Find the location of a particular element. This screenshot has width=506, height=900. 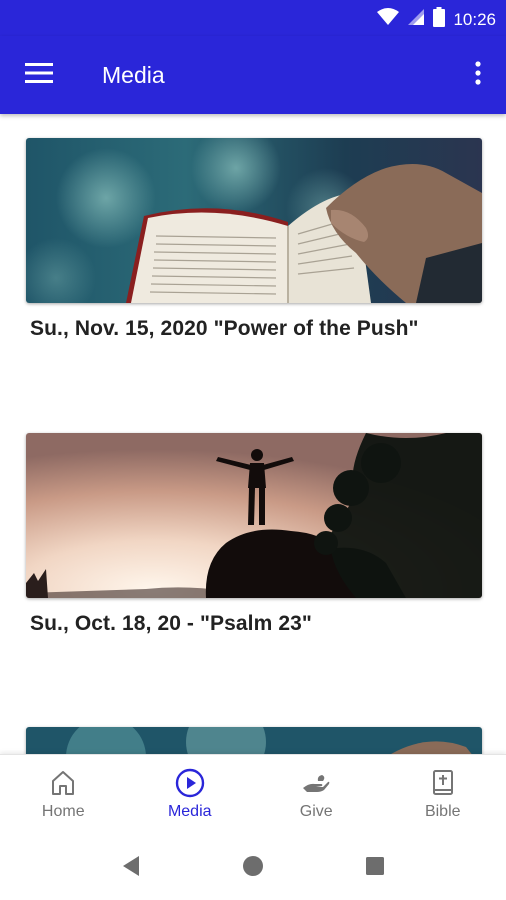

back-triangle-icon is located at coordinates (131, 868).